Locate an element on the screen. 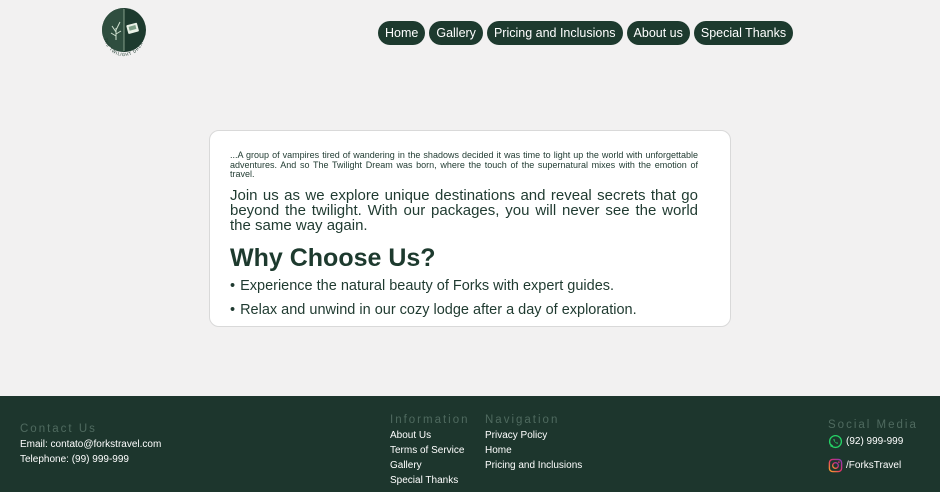  twilight-dream-logo: THE TWILIGHT DREAM is located at coordinates (124, 32).